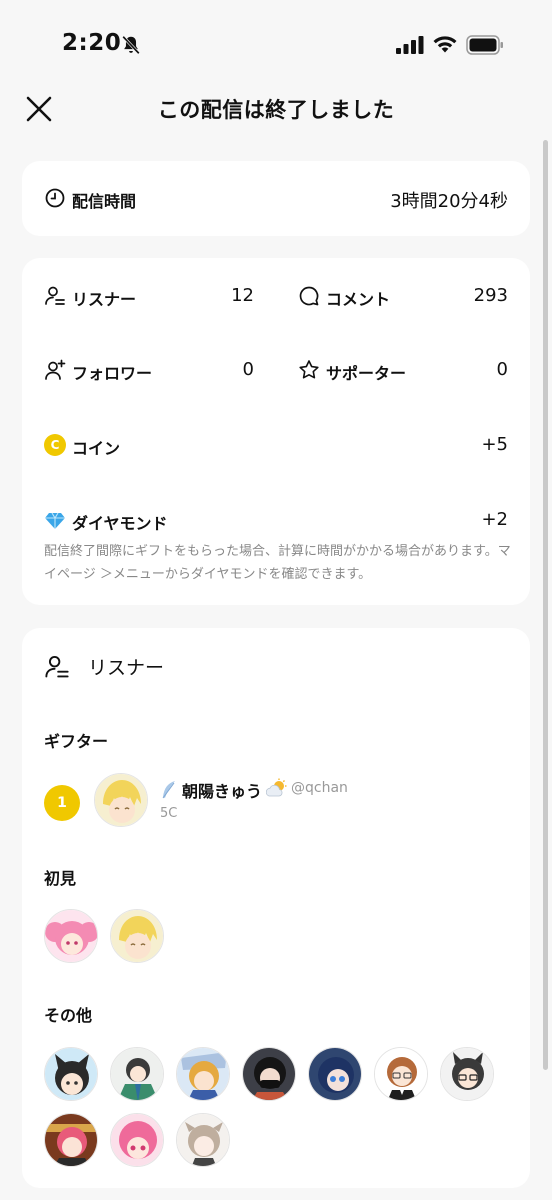  Describe the element at coordinates (242, 295) in the screenshot. I see `listeners-value: 12` at that location.